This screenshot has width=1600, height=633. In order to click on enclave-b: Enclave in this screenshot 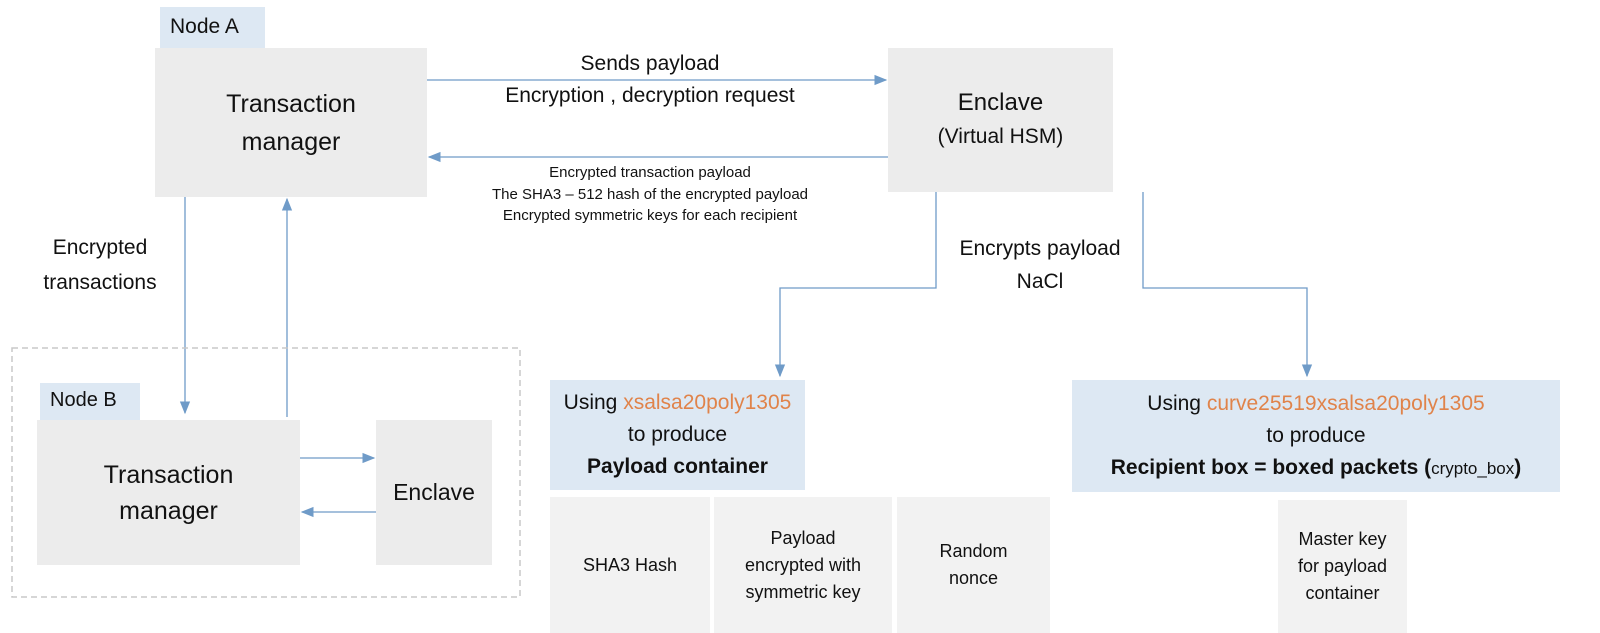, I will do `click(434, 492)`.